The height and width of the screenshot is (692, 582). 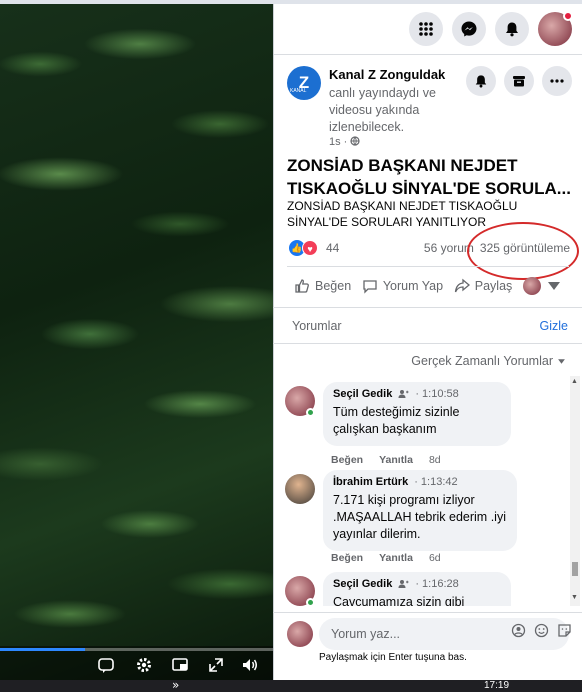 I want to click on comment-age: 8d, so click(x=435, y=460).